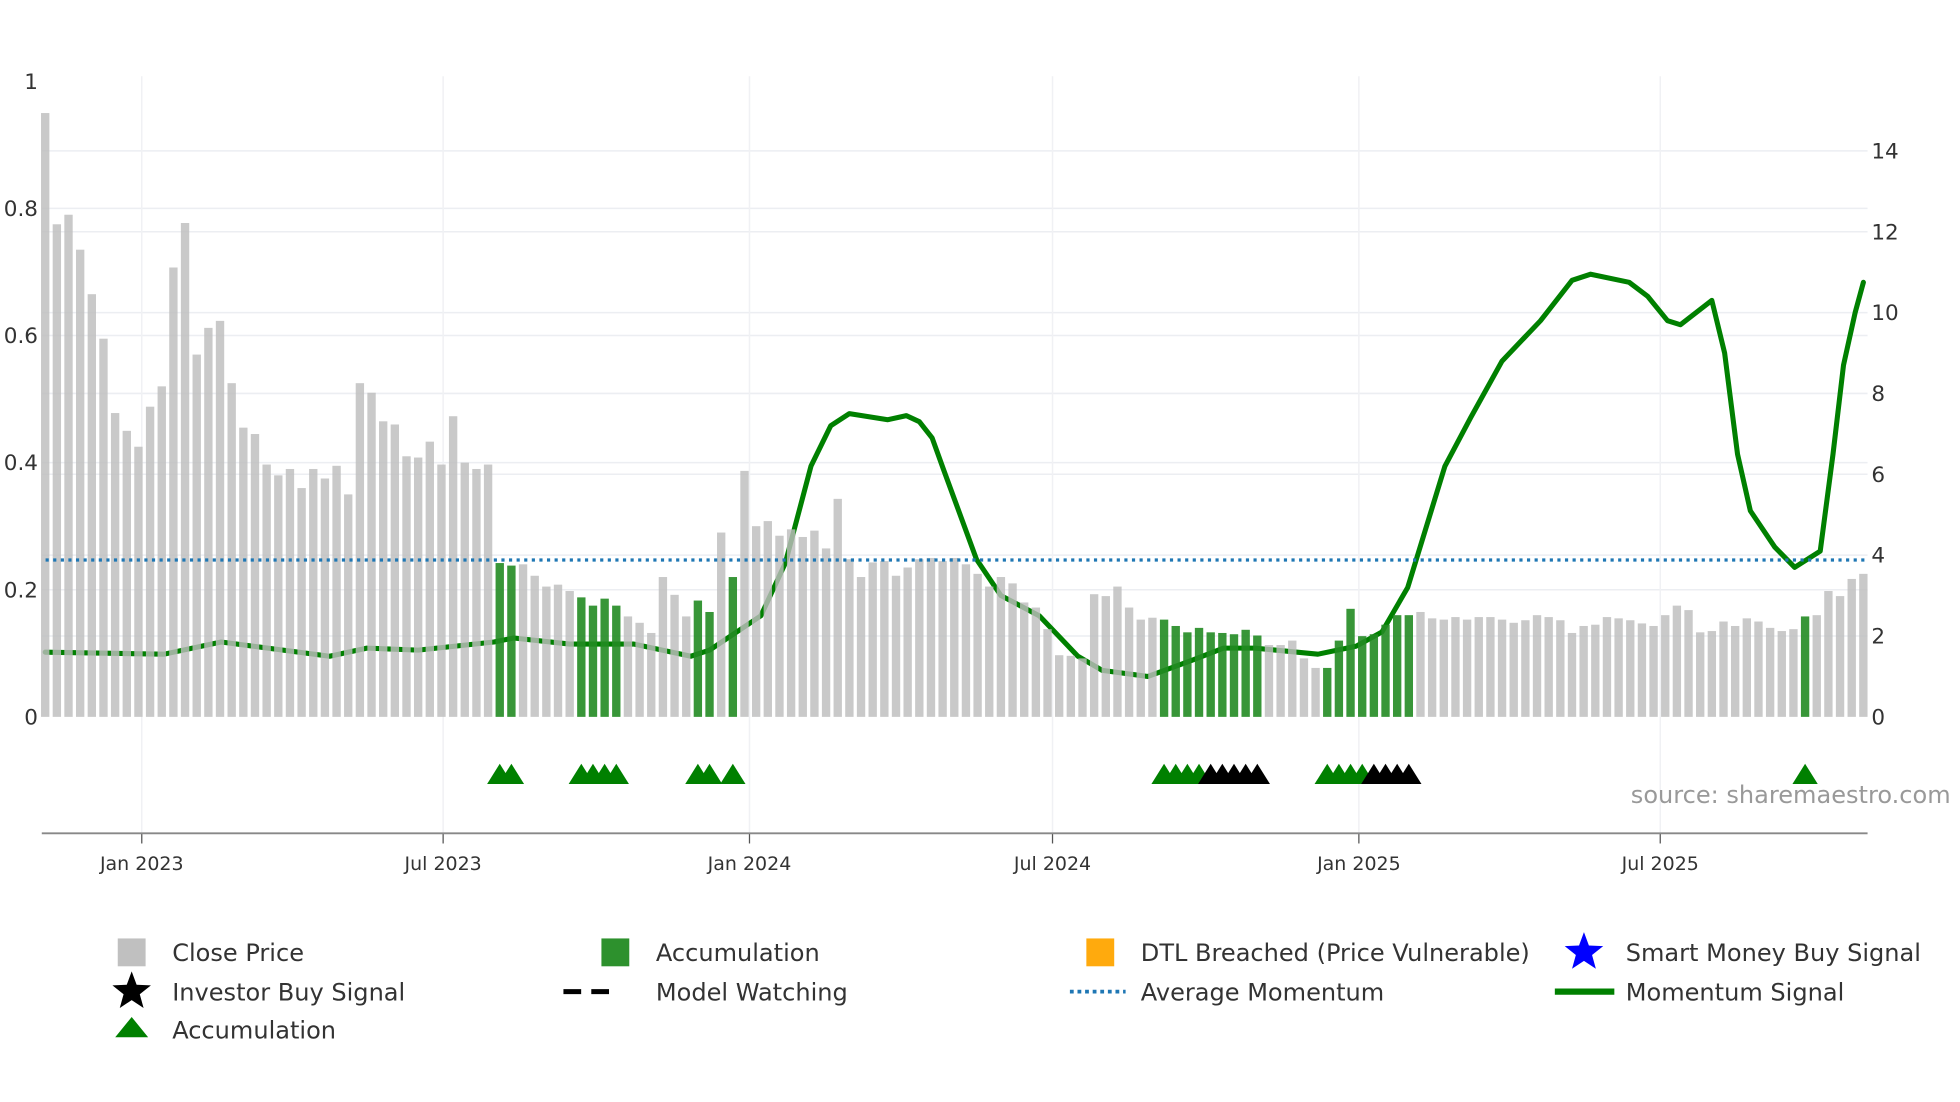 Image resolution: width=1960 pixels, height=1102 pixels. What do you see at coordinates (1878, 475) in the screenshot?
I see `right-tick-label: 6` at bounding box center [1878, 475].